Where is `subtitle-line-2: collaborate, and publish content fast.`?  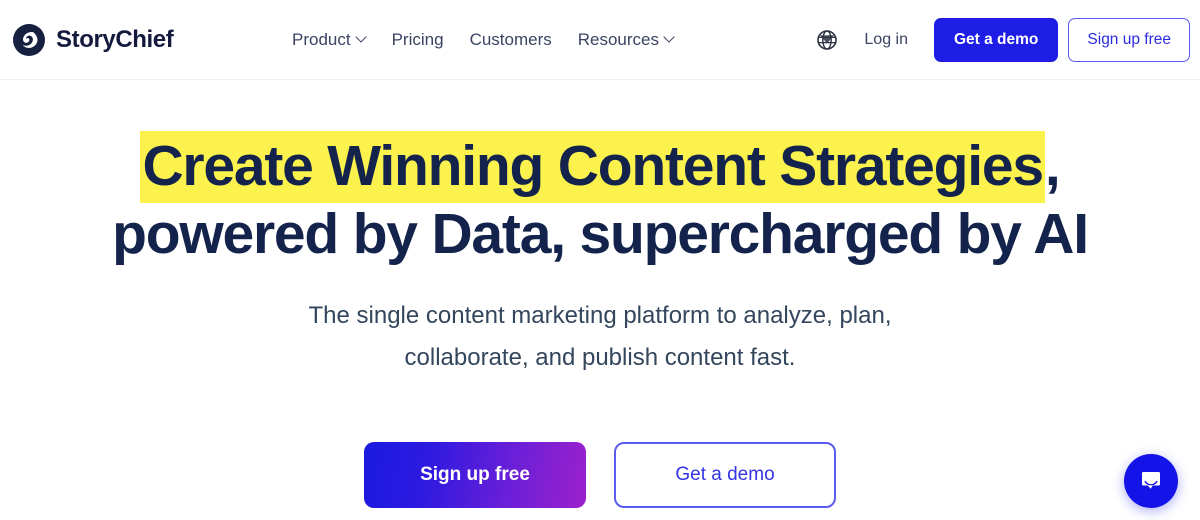
subtitle-line-2: collaborate, and publish content fast. is located at coordinates (600, 357).